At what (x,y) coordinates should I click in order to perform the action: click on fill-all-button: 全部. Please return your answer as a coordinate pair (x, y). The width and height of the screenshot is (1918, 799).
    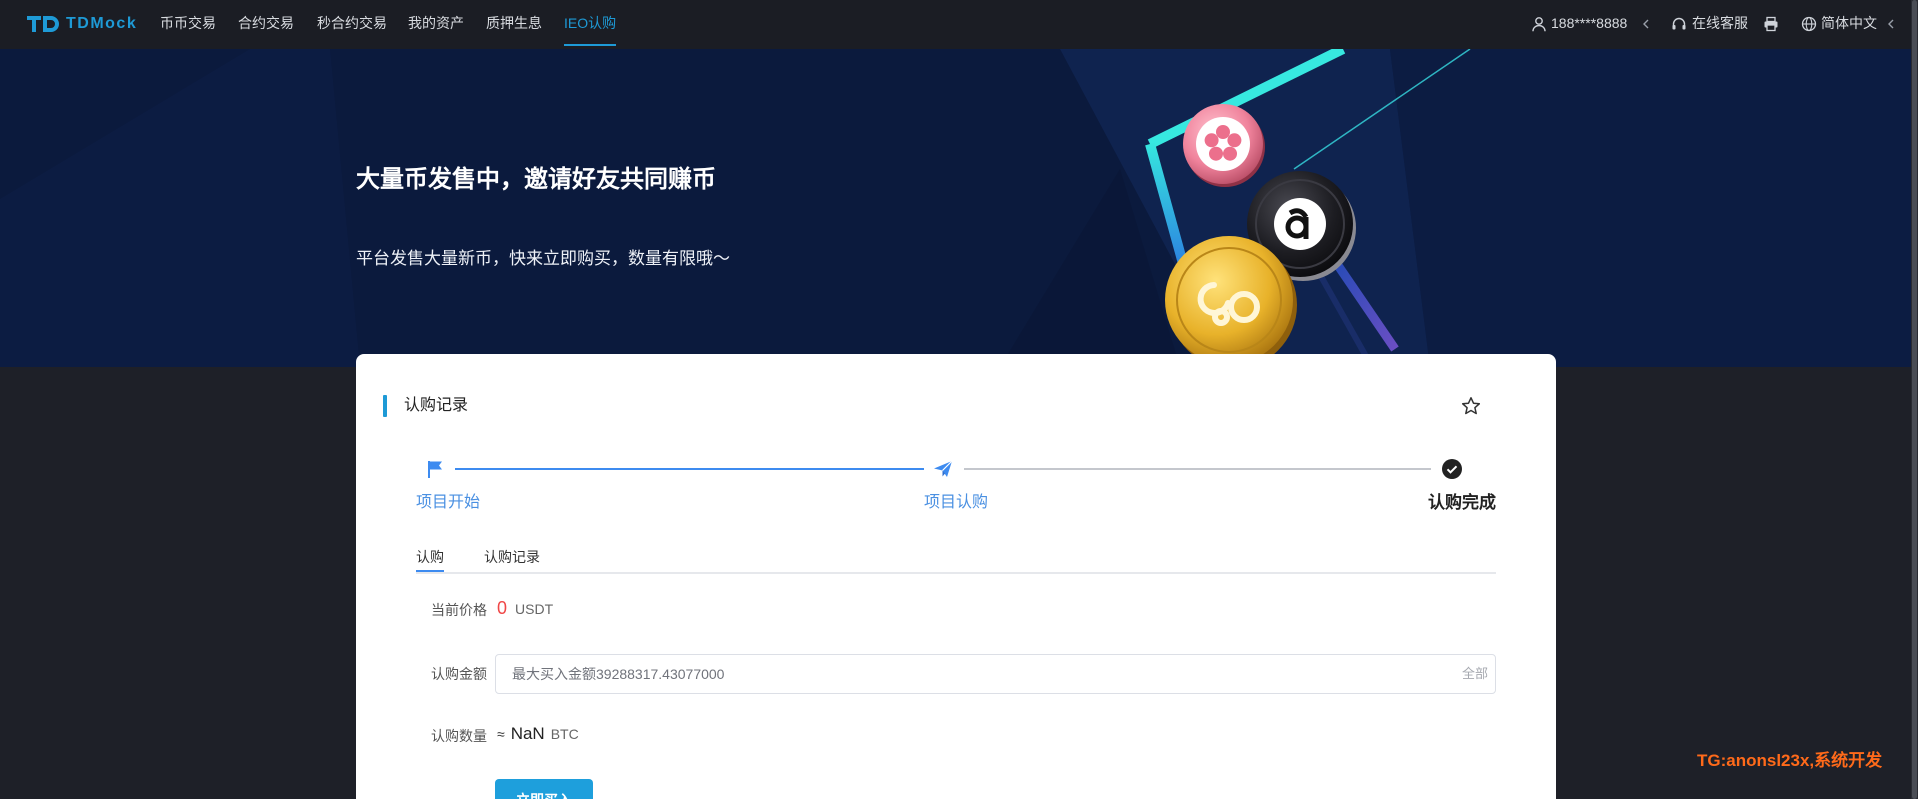
    Looking at the image, I should click on (1475, 674).